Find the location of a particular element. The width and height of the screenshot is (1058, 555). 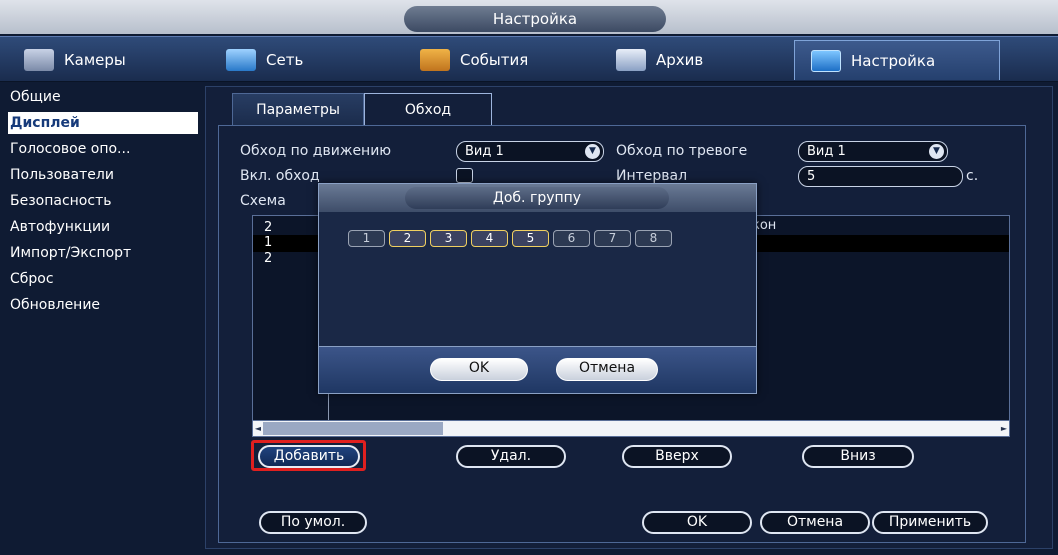

motion-tour-select: Вид 1 ▼ is located at coordinates (530, 151).